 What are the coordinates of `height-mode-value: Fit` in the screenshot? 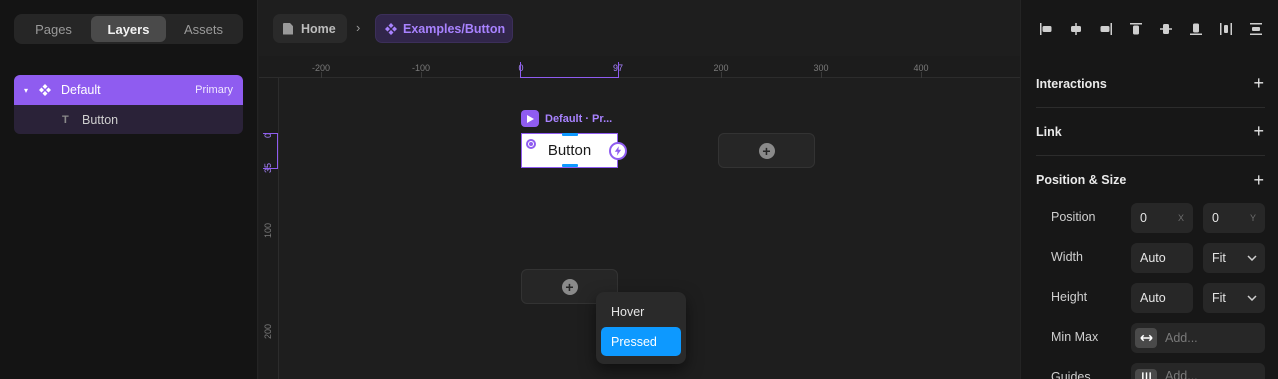 It's located at (1219, 298).